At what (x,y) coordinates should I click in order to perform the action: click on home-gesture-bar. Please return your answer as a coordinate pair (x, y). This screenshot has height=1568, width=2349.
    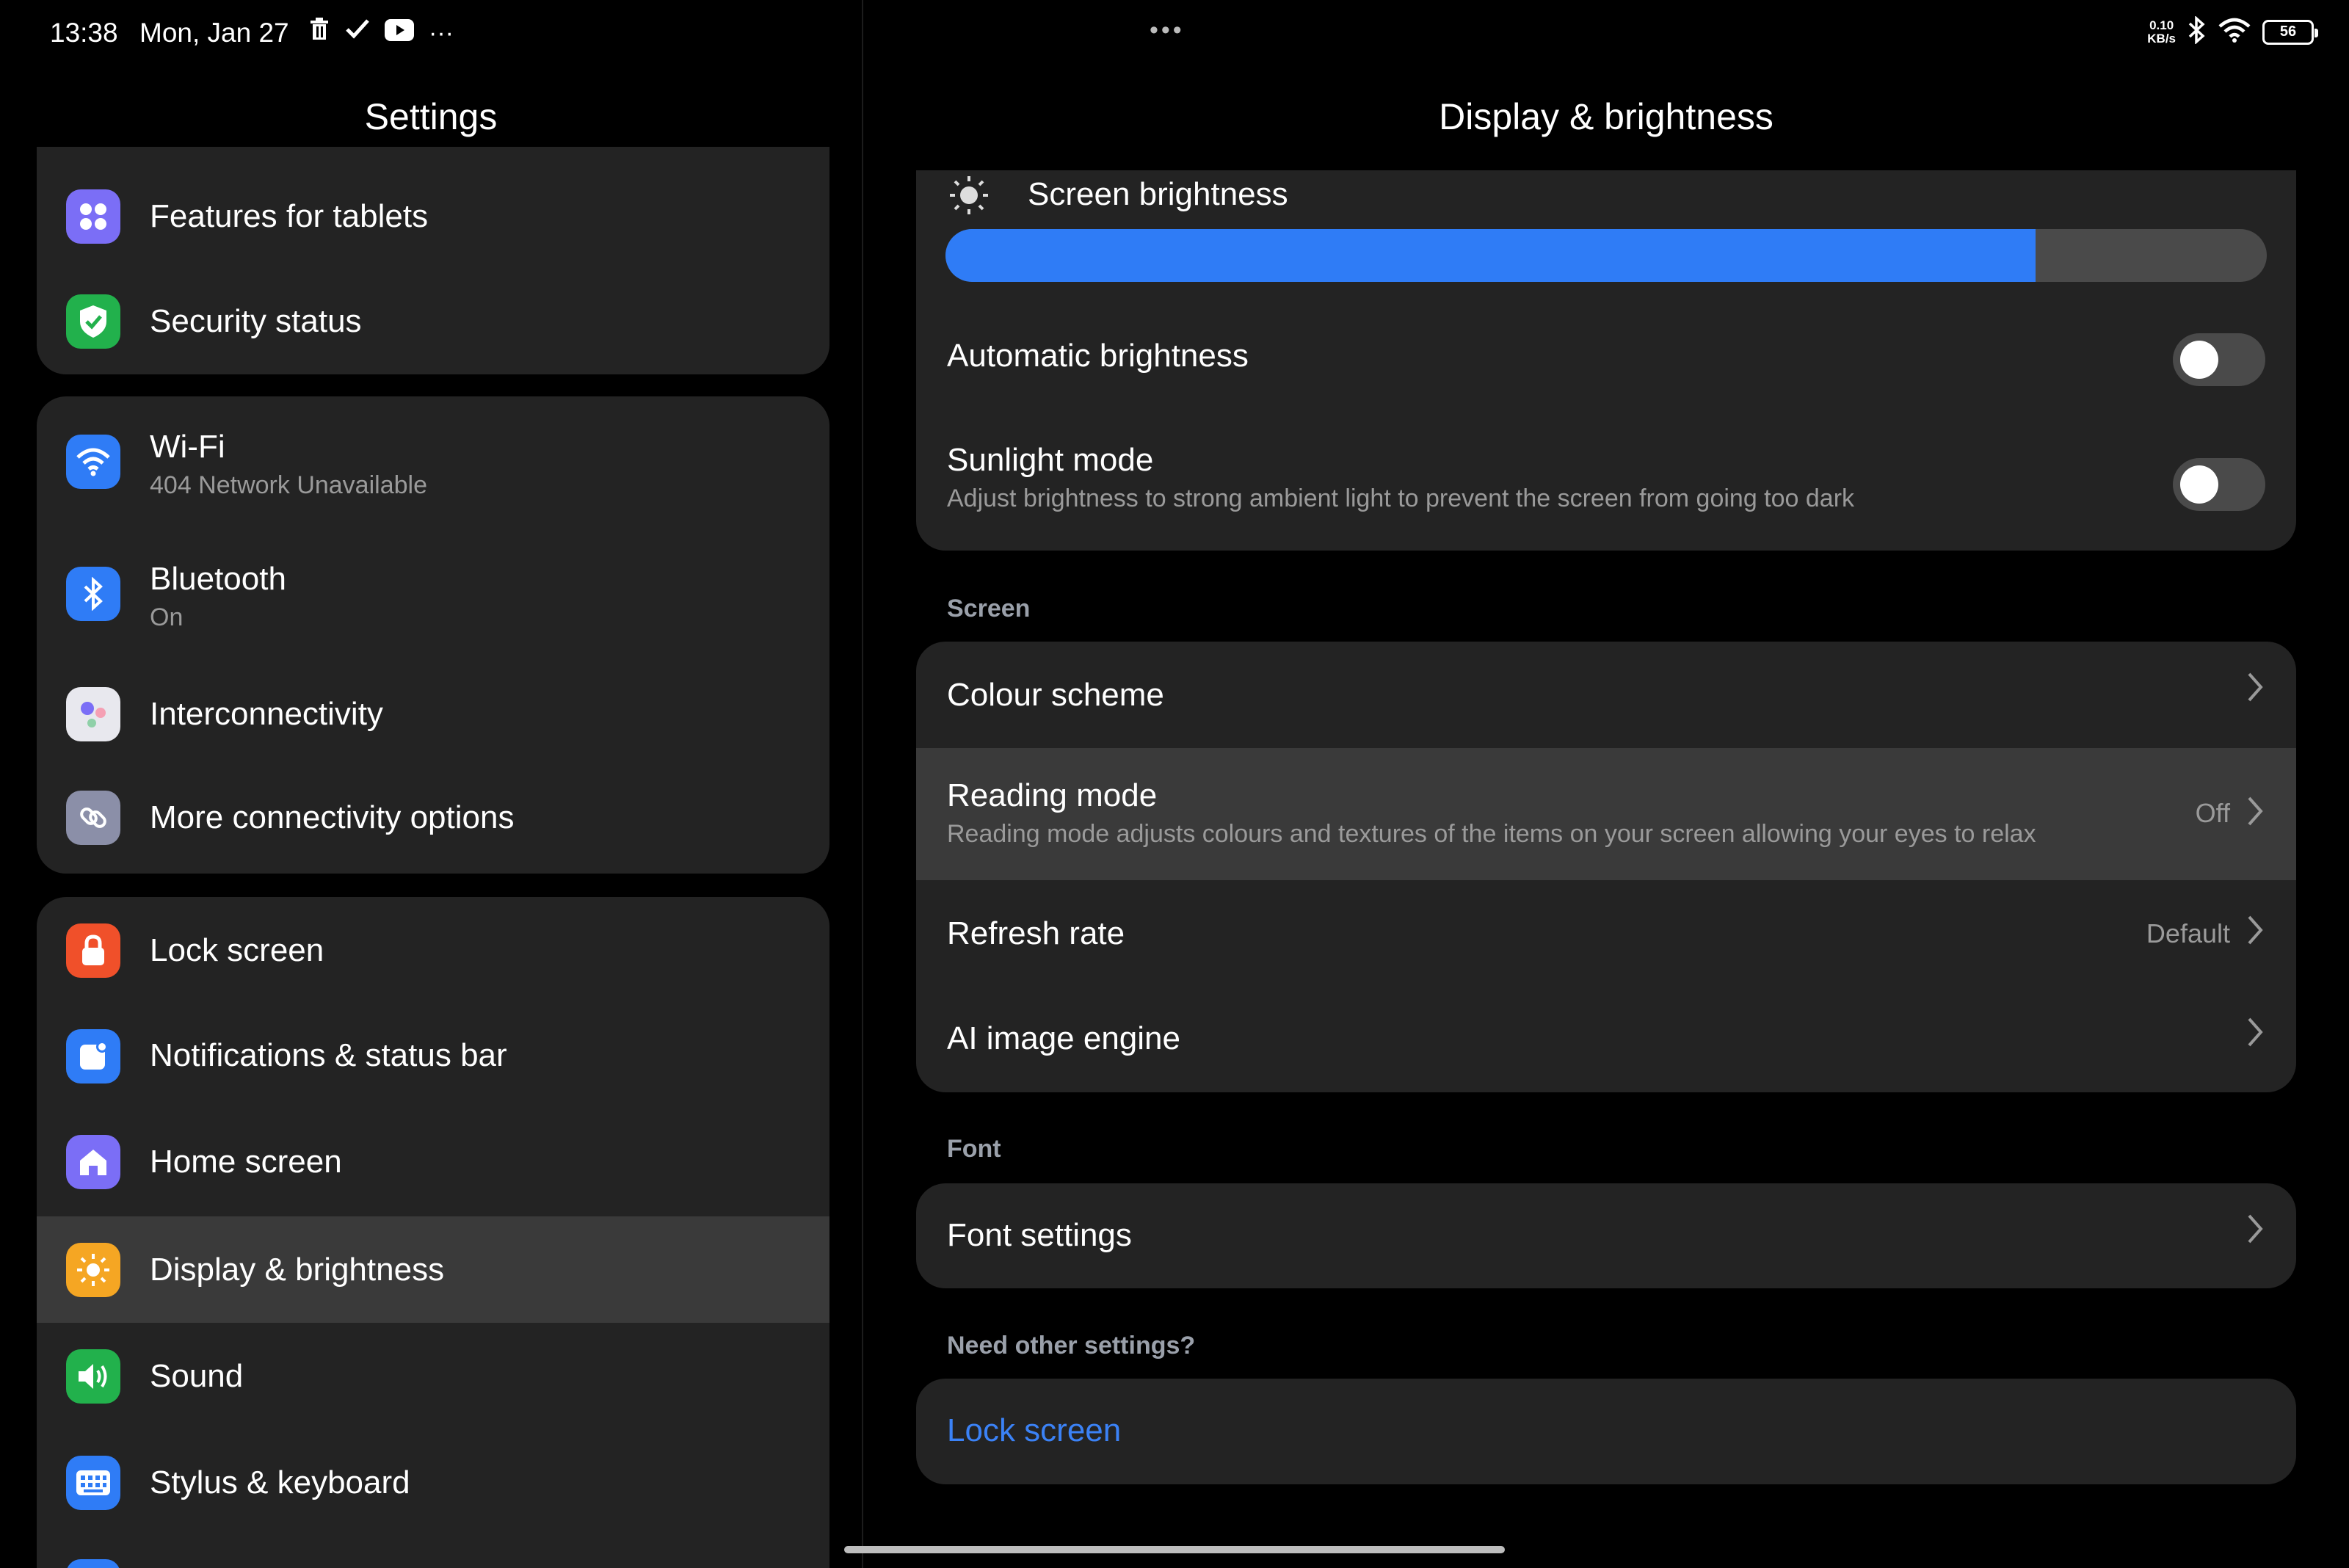
    Looking at the image, I should click on (1174, 1549).